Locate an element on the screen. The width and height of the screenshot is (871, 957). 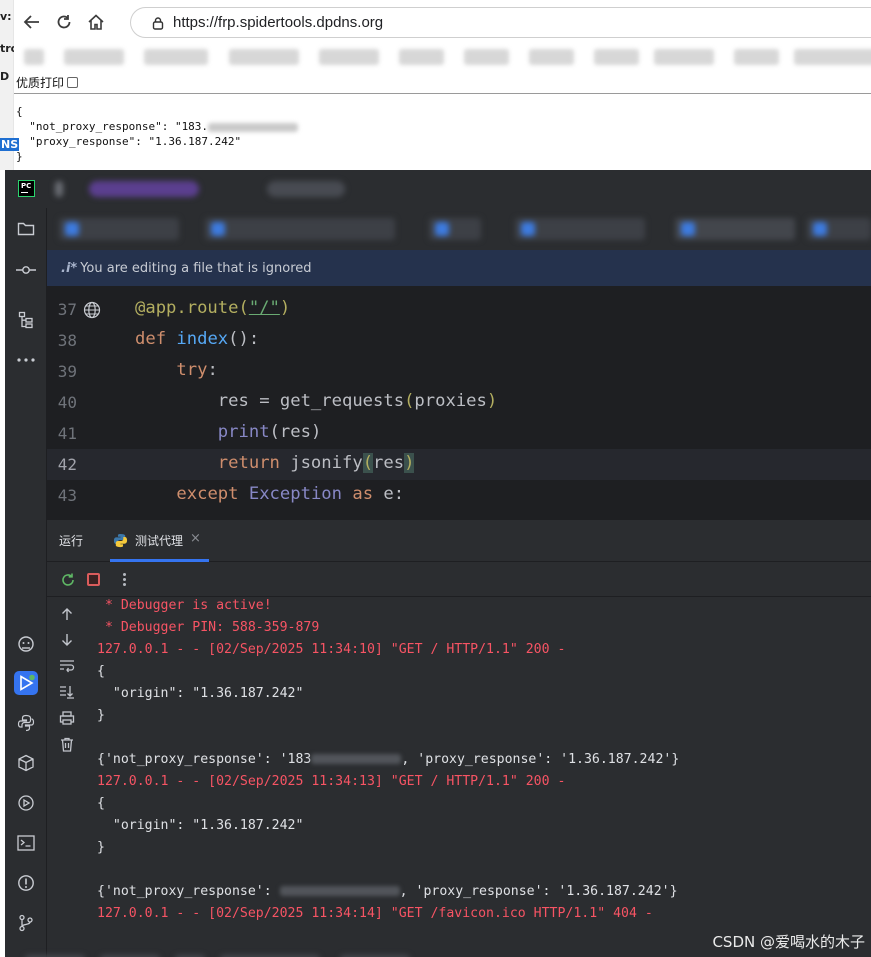
line-number: 42 is located at coordinates (67, 464).